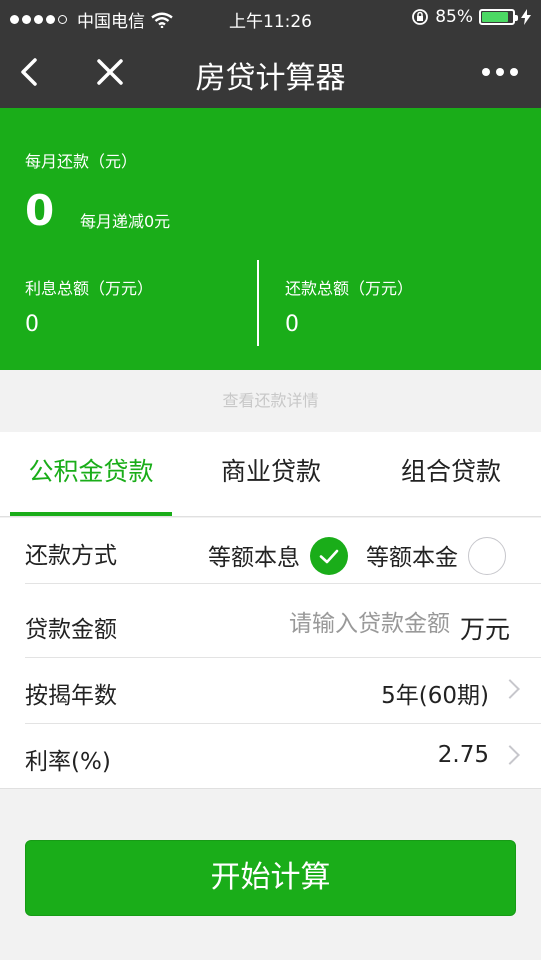 The width and height of the screenshot is (541, 960). What do you see at coordinates (40, 210) in the screenshot?
I see `monthly-payment-value: 0` at bounding box center [40, 210].